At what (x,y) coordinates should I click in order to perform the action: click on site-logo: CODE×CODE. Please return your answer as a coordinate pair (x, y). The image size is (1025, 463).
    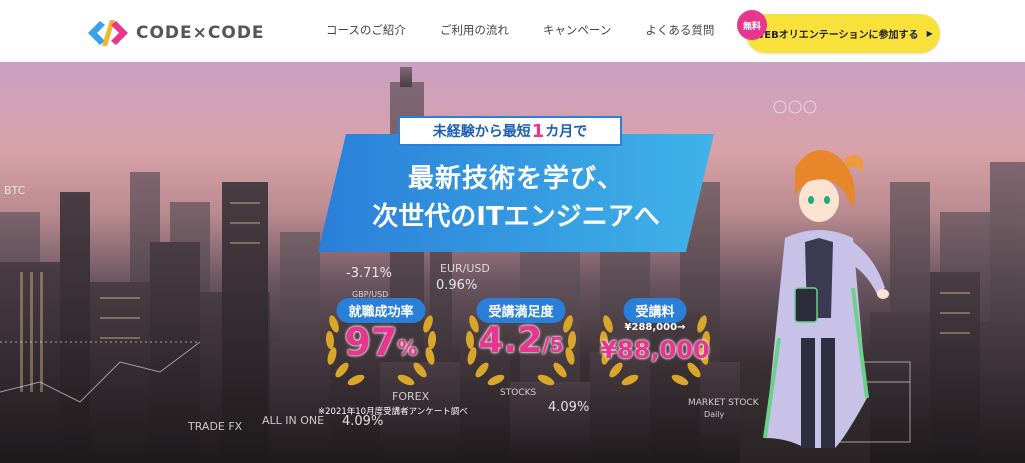
    Looking at the image, I should click on (191, 33).